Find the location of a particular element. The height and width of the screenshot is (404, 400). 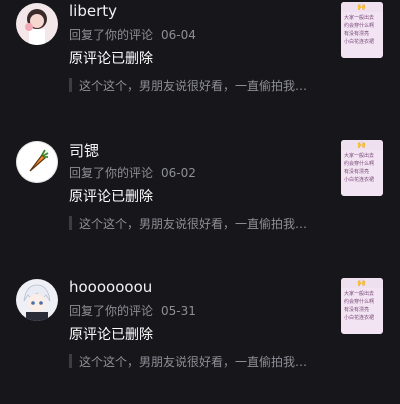

username: hooooooou is located at coordinates (110, 287).